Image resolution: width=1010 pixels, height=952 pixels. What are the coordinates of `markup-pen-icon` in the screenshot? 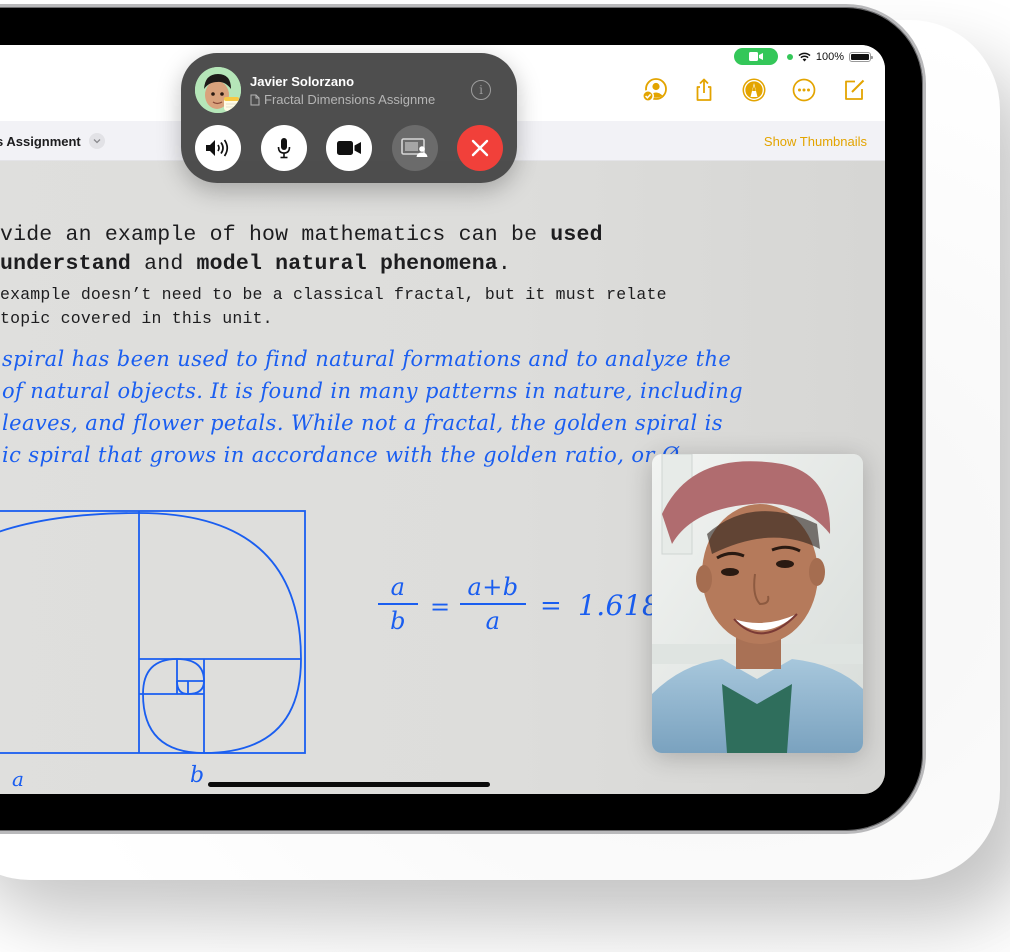 It's located at (754, 90).